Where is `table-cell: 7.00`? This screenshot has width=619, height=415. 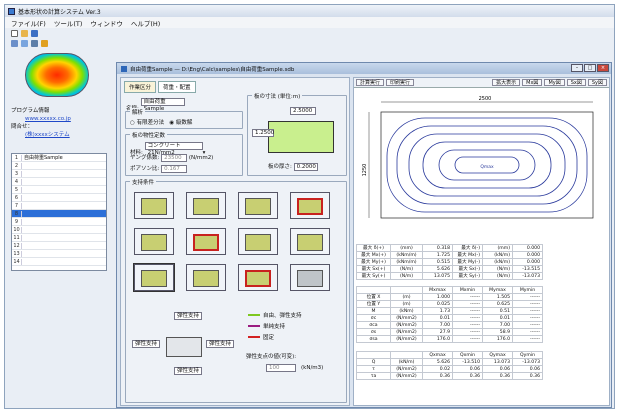 table-cell: 7.00 is located at coordinates (497, 325).